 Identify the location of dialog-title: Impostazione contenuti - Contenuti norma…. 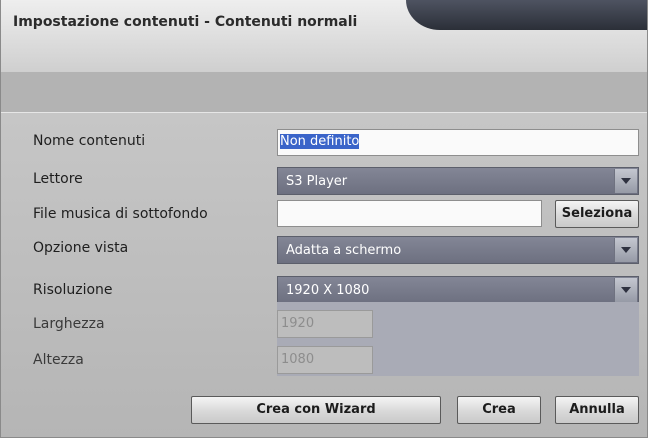
(185, 22).